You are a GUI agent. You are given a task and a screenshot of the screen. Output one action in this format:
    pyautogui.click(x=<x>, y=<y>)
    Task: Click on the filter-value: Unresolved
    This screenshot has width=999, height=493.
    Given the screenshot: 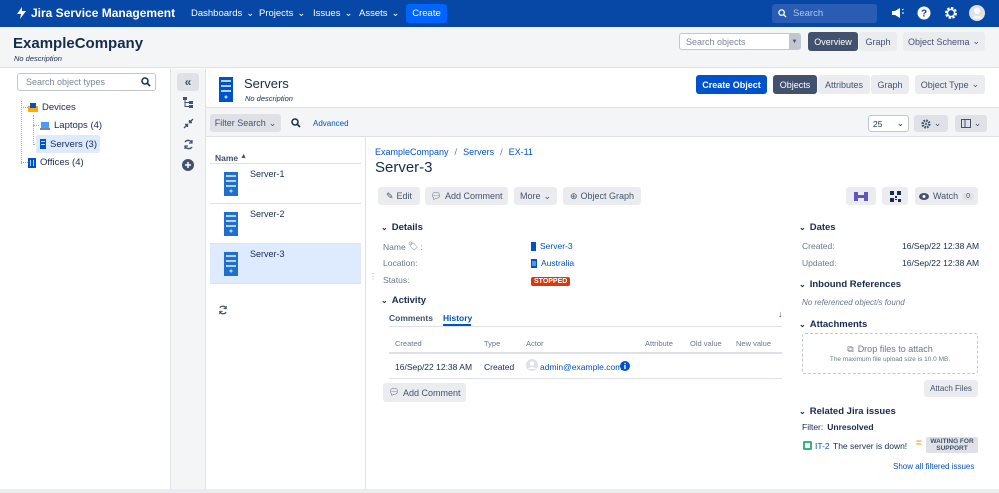 What is the action you would take?
    pyautogui.click(x=850, y=427)
    